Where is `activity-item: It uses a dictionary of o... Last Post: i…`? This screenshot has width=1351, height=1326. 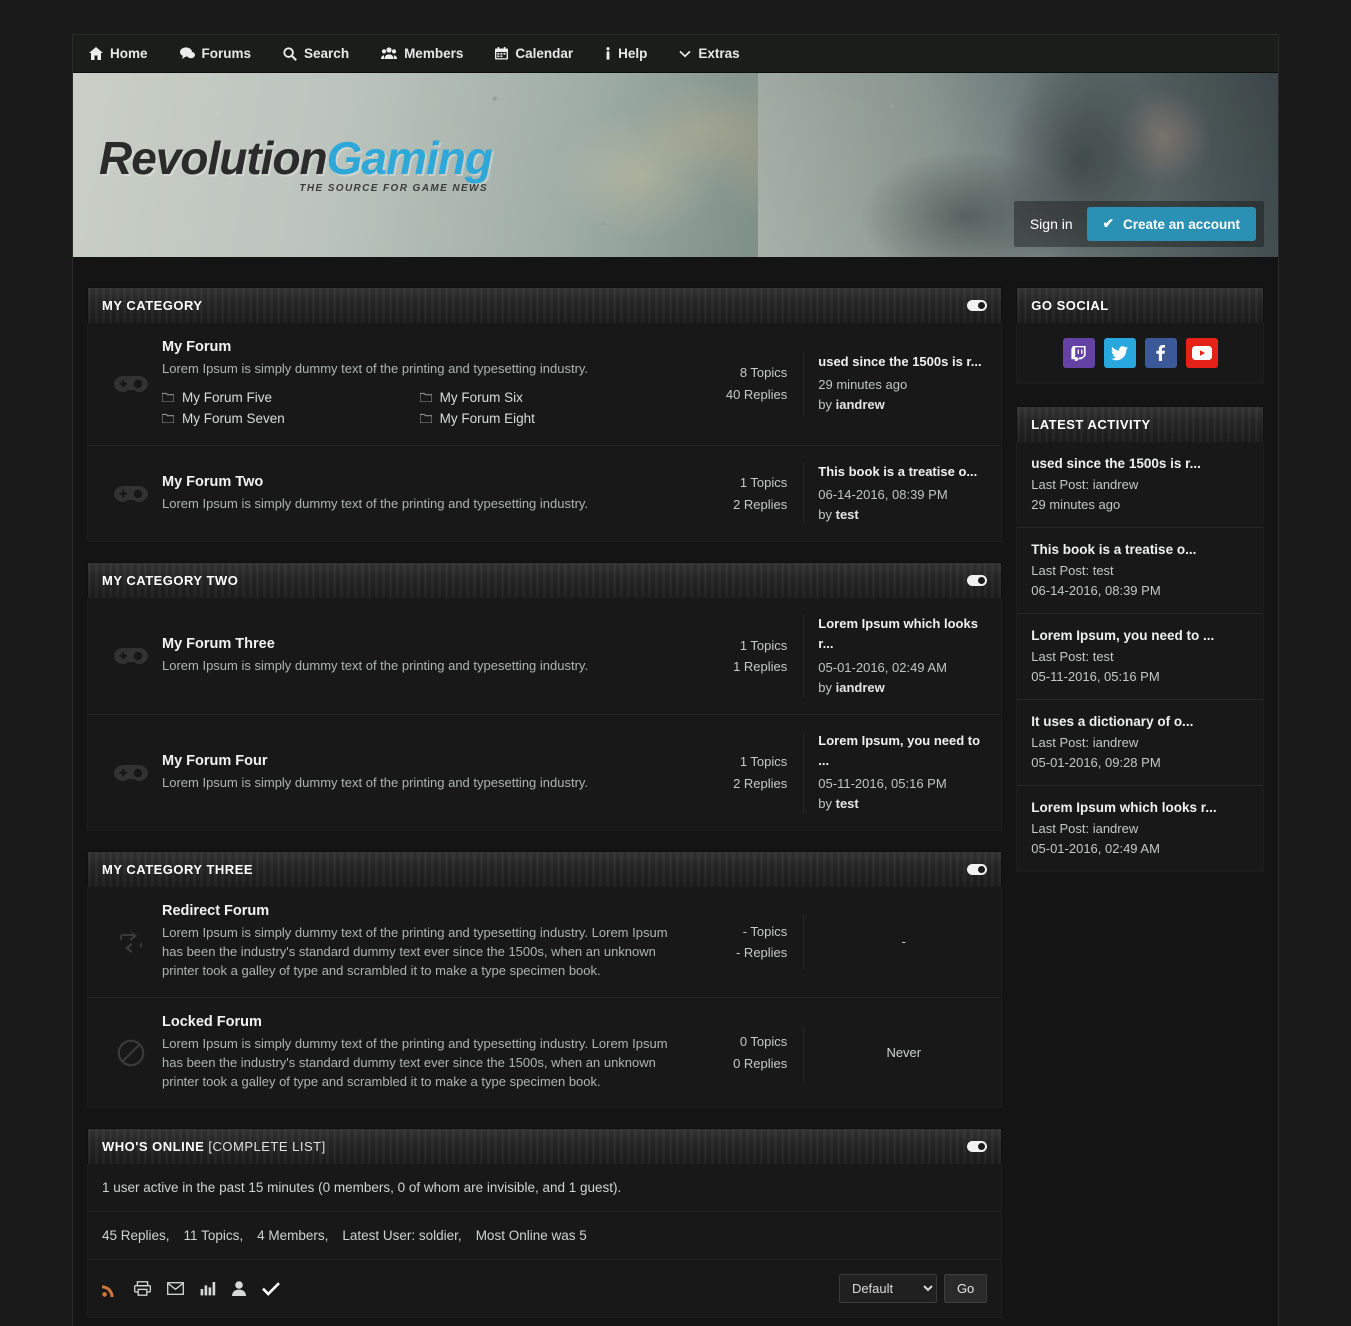 activity-item: It uses a dictionary of o... Last Post: i… is located at coordinates (1140, 743).